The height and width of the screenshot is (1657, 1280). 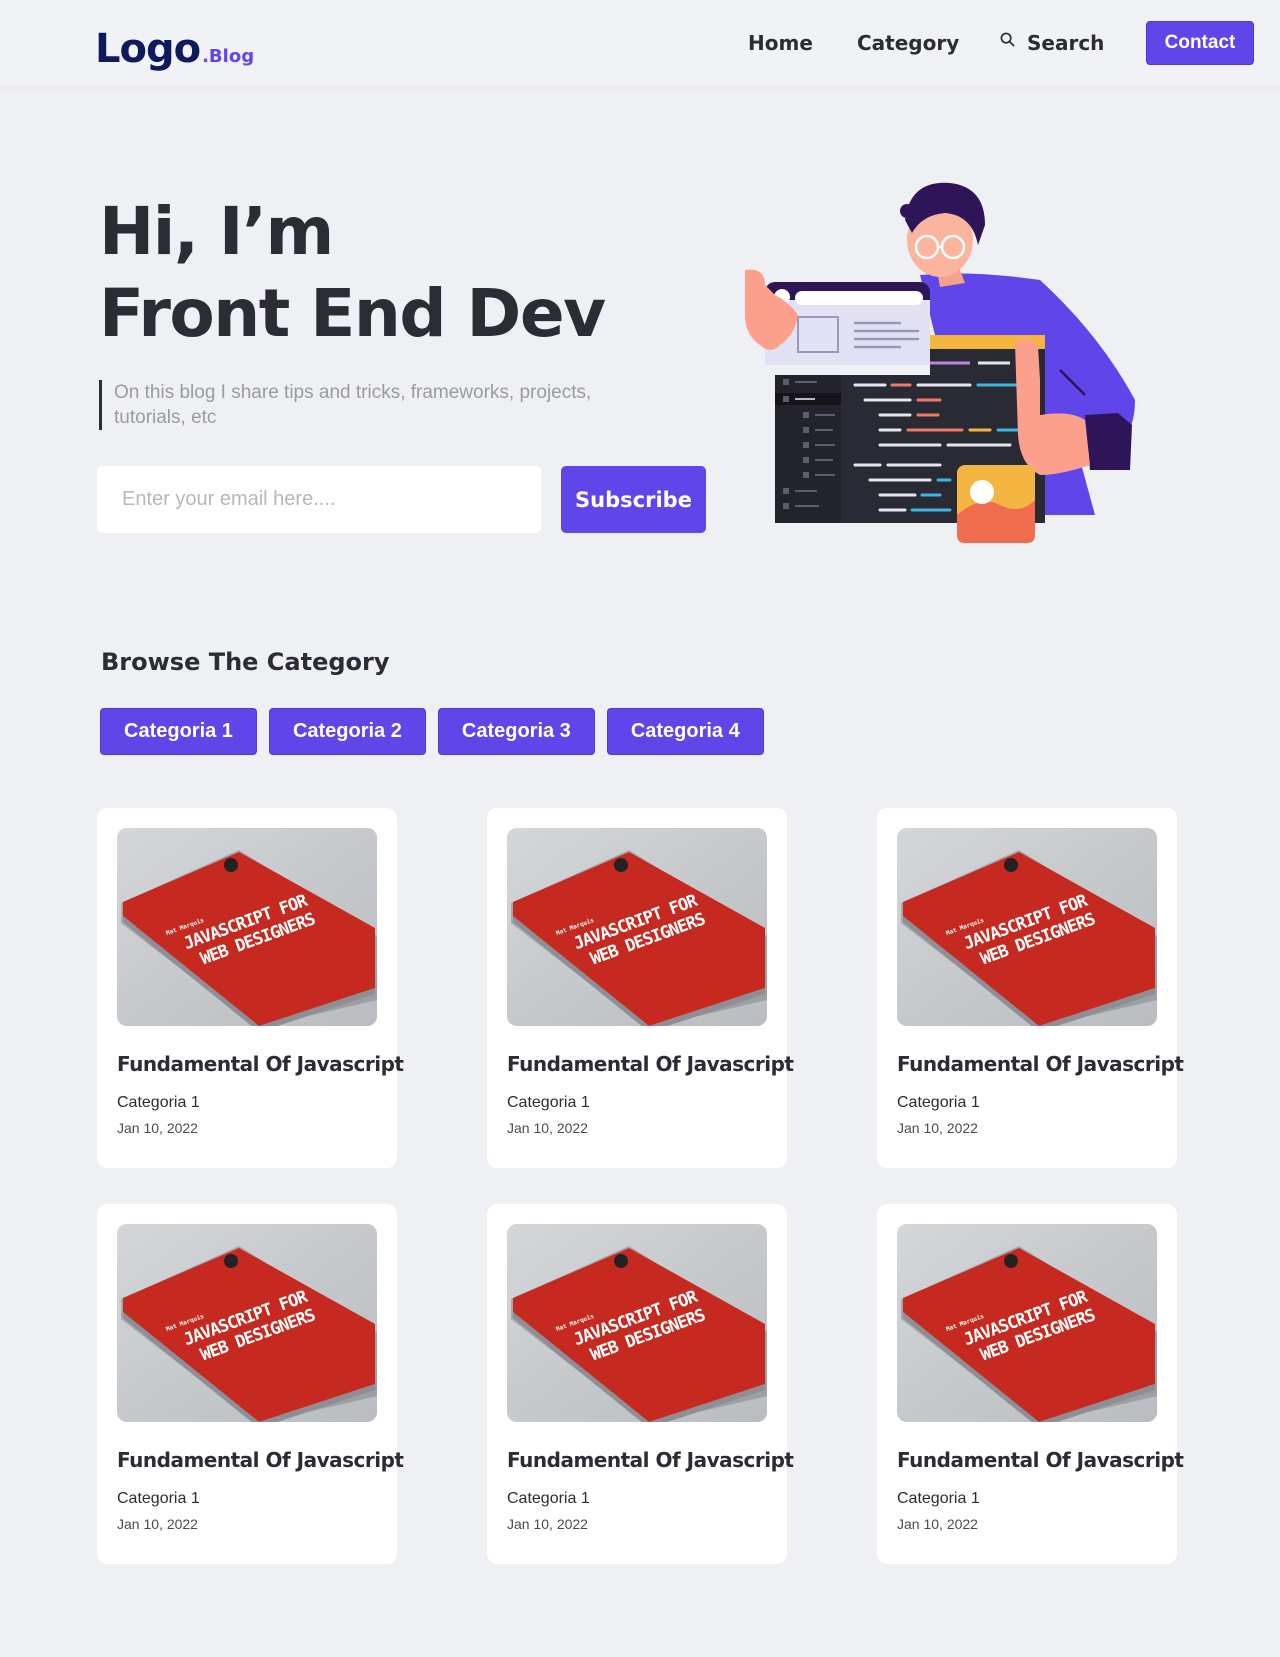 What do you see at coordinates (516, 731) in the screenshot?
I see `category-chip-3: Categoria 3` at bounding box center [516, 731].